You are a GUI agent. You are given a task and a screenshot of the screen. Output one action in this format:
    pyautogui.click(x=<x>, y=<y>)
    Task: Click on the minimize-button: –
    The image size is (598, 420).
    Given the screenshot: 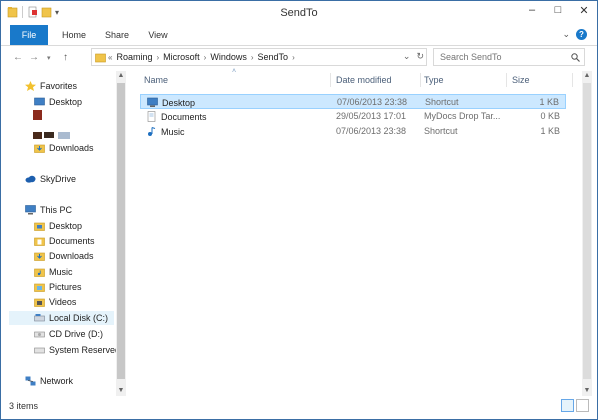 What is the action you would take?
    pyautogui.click(x=532, y=10)
    